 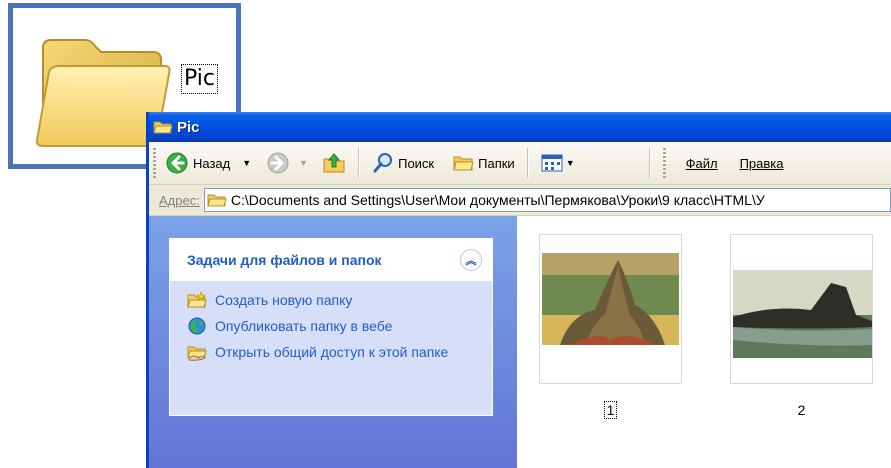 I want to click on task-panel-header: Задачи для файлов и папок ︽, so click(x=331, y=260).